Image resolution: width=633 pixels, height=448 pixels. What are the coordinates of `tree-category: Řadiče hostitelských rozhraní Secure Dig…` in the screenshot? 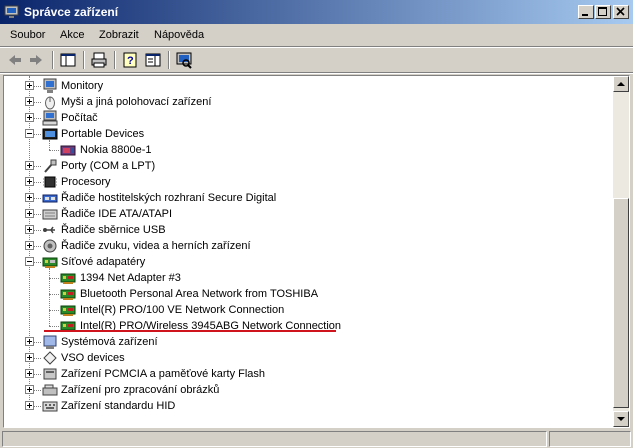 It's located at (309, 198).